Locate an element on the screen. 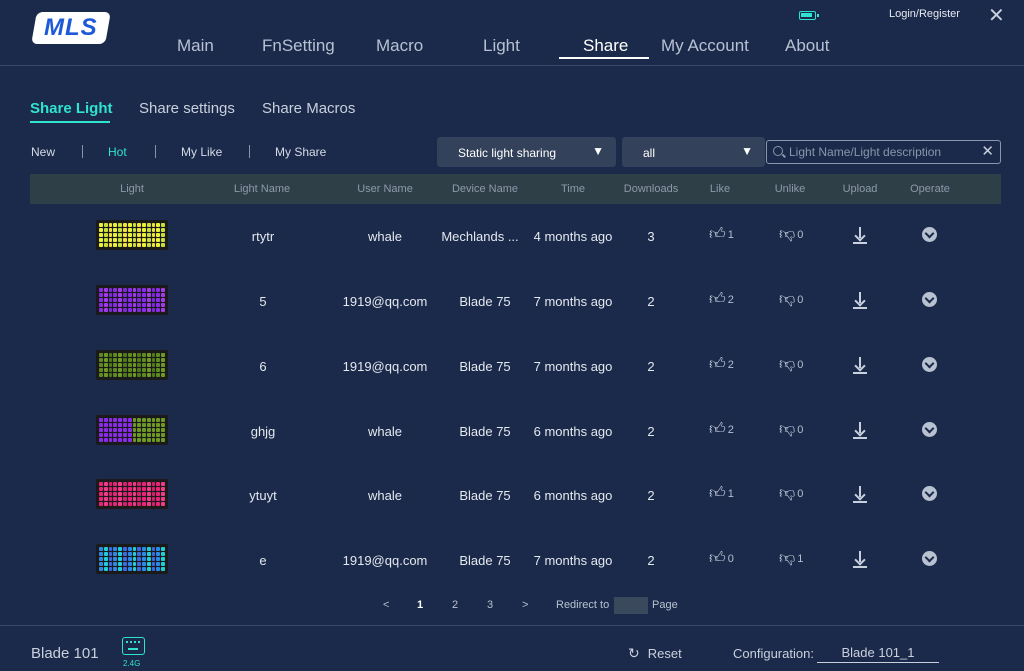 Image resolution: width=1024 pixels, height=671 pixels. cell-light-name: e is located at coordinates (263, 560).